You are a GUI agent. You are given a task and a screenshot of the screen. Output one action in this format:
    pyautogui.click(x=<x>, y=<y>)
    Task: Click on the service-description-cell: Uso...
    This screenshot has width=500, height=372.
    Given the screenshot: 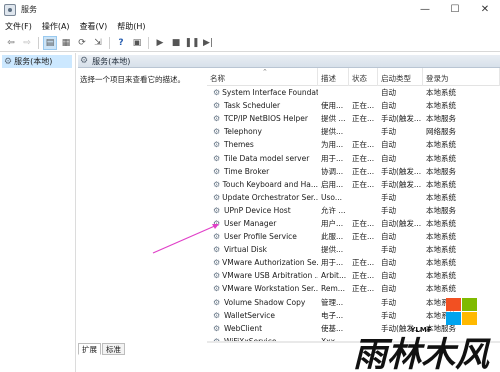 What is the action you would take?
    pyautogui.click(x=332, y=197)
    